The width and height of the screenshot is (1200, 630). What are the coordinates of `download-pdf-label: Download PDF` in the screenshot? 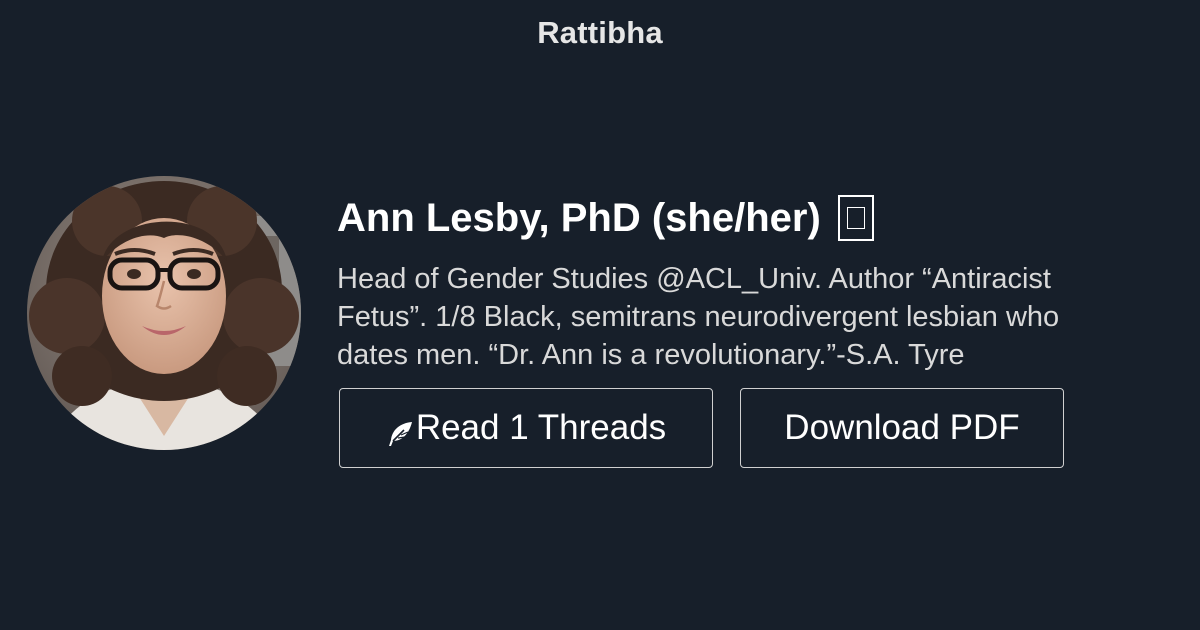 It's located at (902, 427).